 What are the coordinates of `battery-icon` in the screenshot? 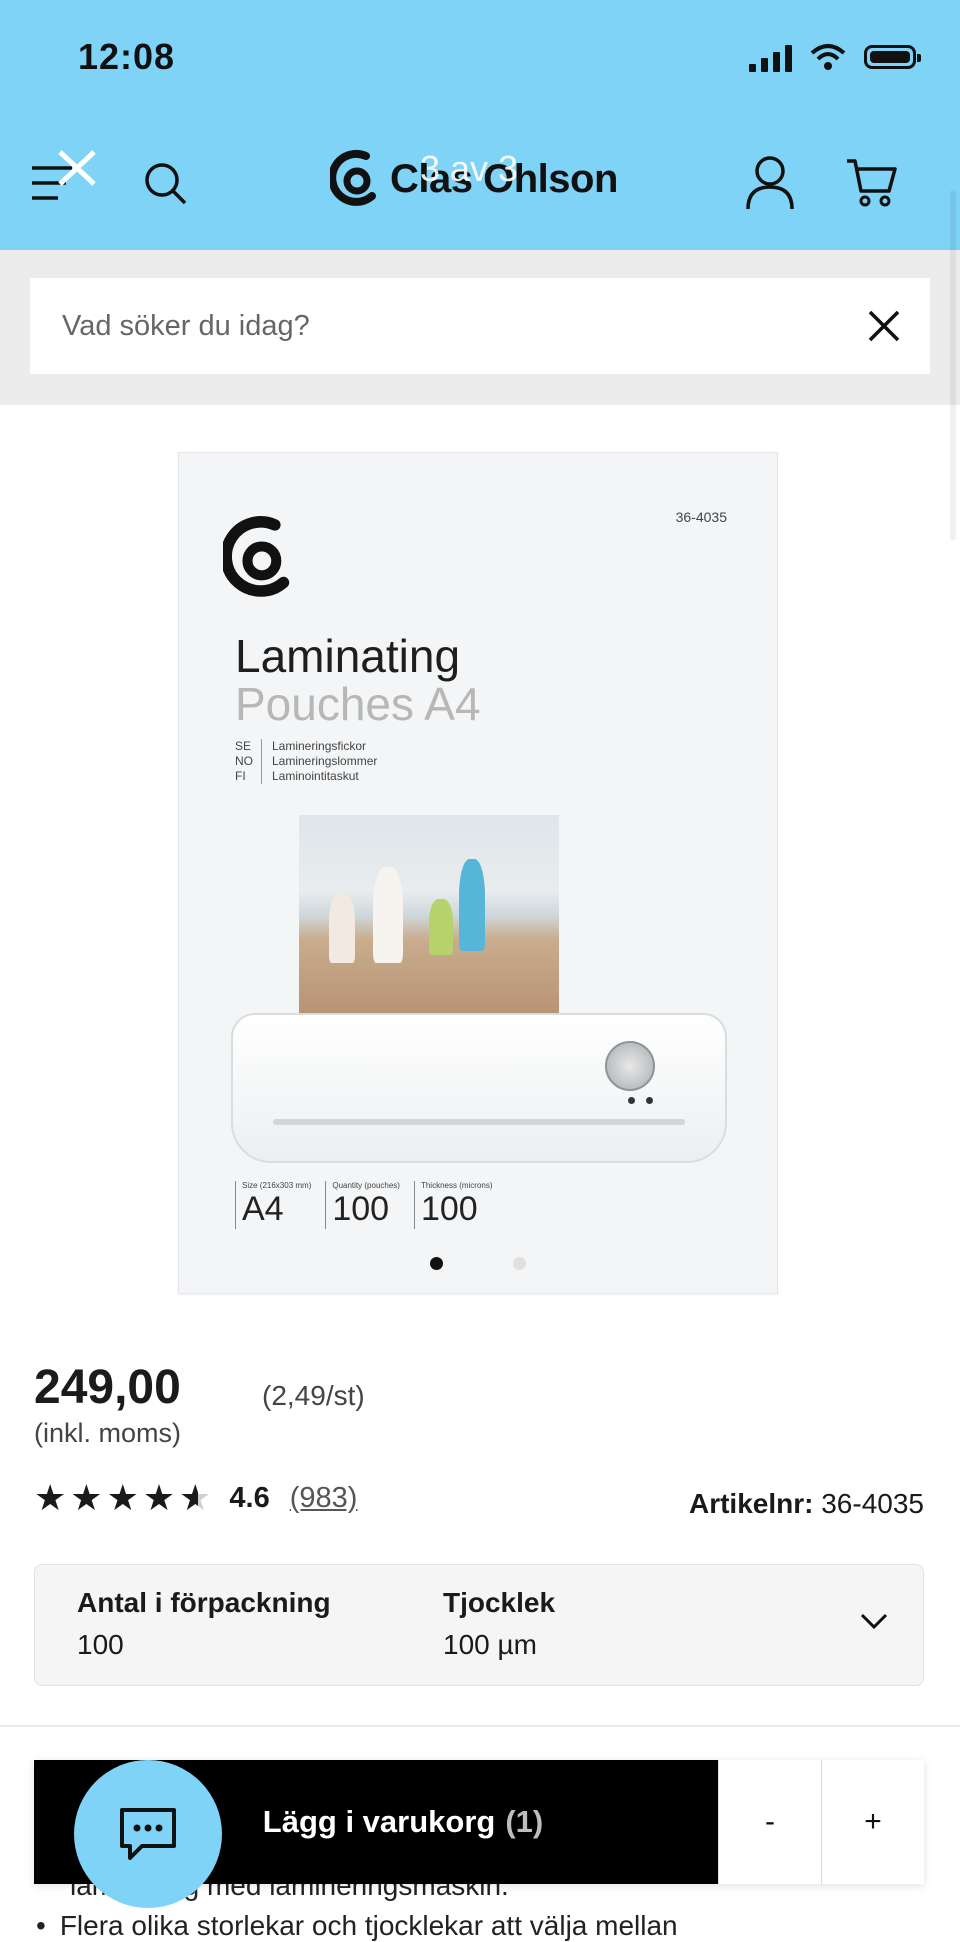 It's located at (892, 57).